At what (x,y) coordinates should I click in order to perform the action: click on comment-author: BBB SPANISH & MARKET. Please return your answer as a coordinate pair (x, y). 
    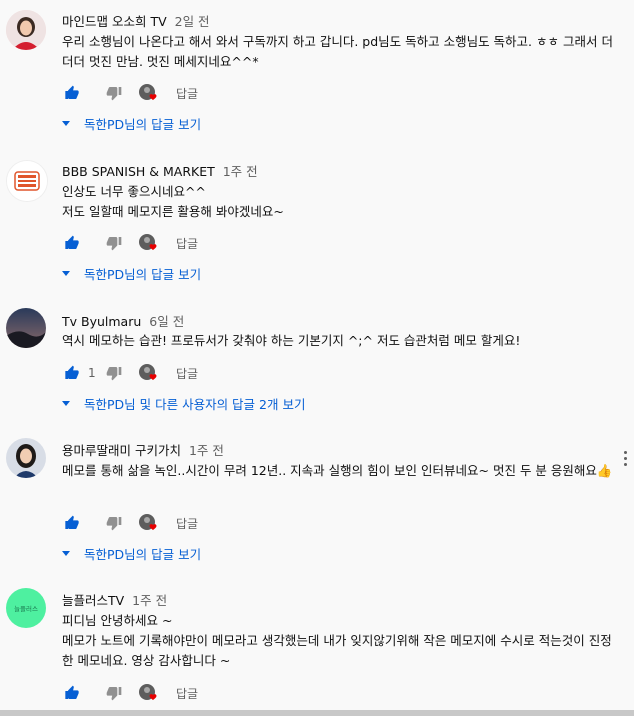
    Looking at the image, I should click on (138, 171).